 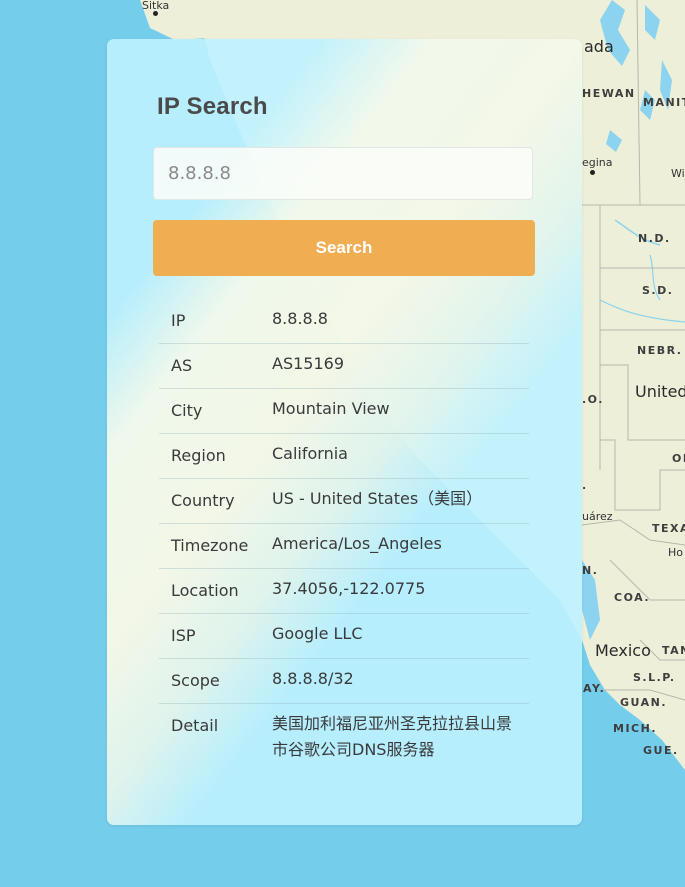 I want to click on map-label-guan: GUAN., so click(x=644, y=702).